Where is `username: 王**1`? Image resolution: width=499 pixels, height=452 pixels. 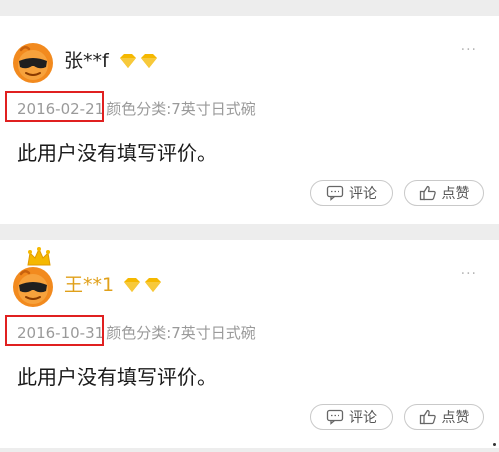 username: 王**1 is located at coordinates (89, 285).